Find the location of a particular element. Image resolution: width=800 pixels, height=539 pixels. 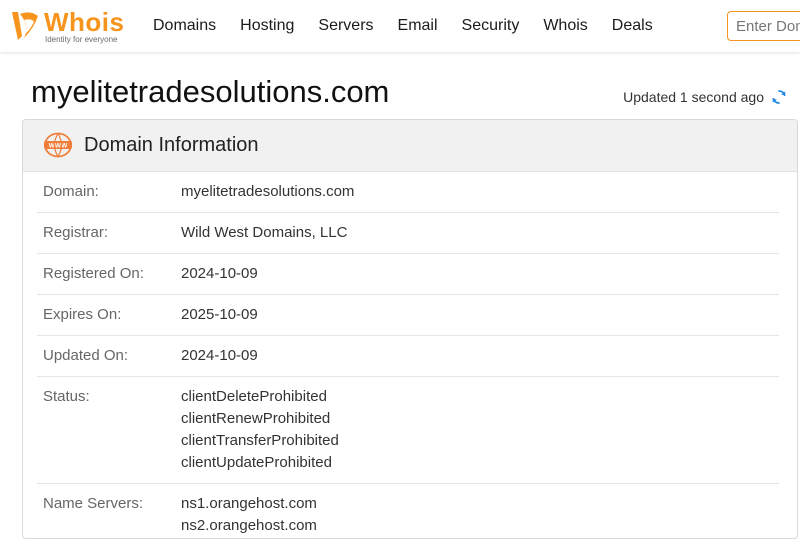

row-label: Domain: is located at coordinates (71, 191).